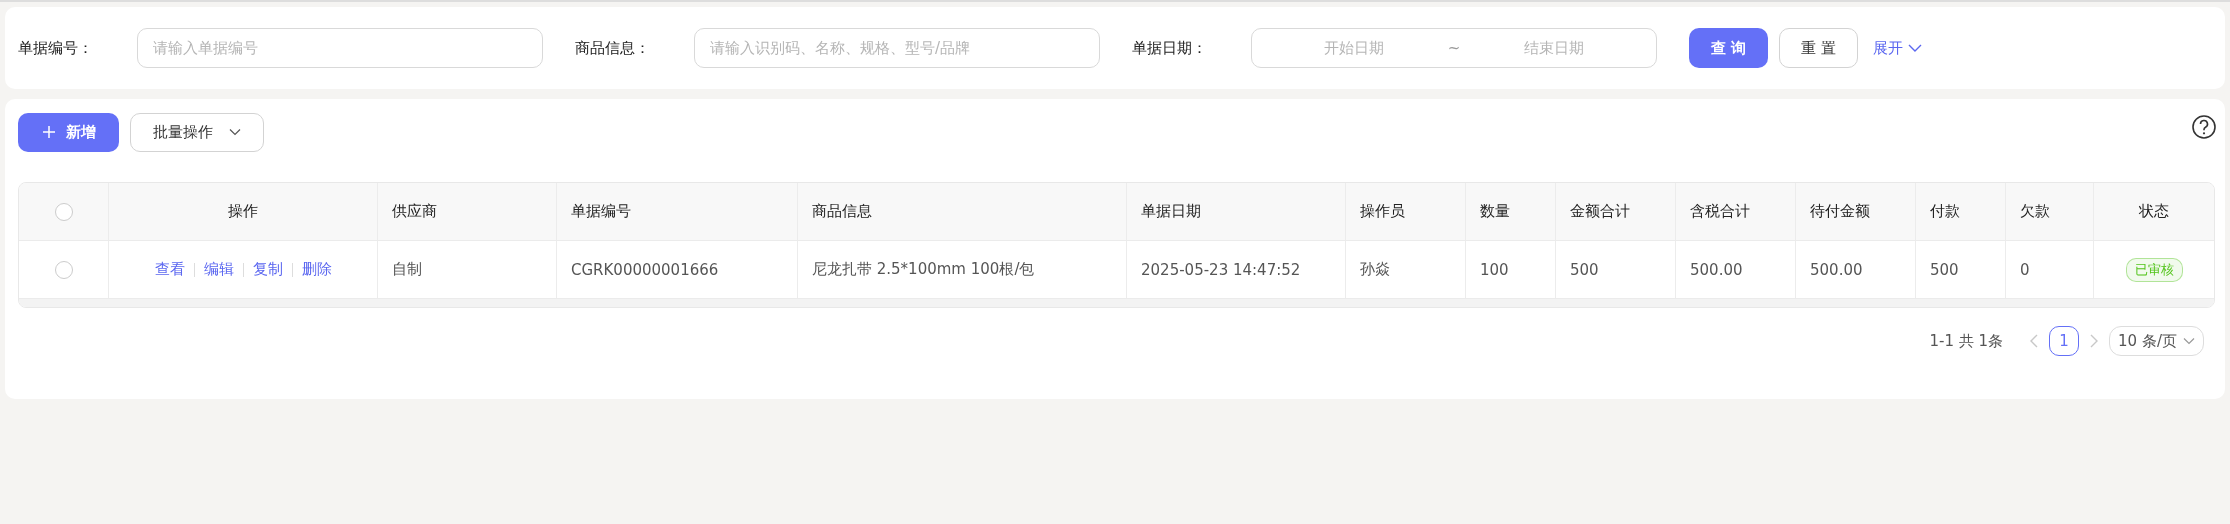  I want to click on column-header: 单据日期, so click(1236, 211).